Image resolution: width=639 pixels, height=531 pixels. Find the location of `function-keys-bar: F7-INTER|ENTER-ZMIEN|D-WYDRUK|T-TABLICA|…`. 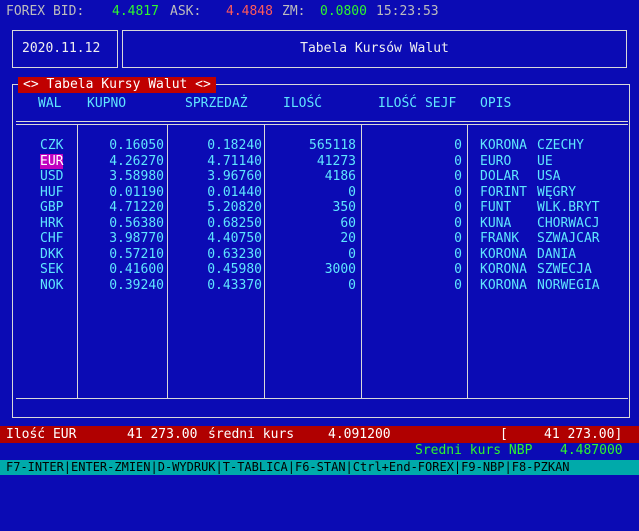

function-keys-bar: F7-INTER|ENTER-ZMIEN|D-WYDRUK|T-TABLICA|… is located at coordinates (319, 467).